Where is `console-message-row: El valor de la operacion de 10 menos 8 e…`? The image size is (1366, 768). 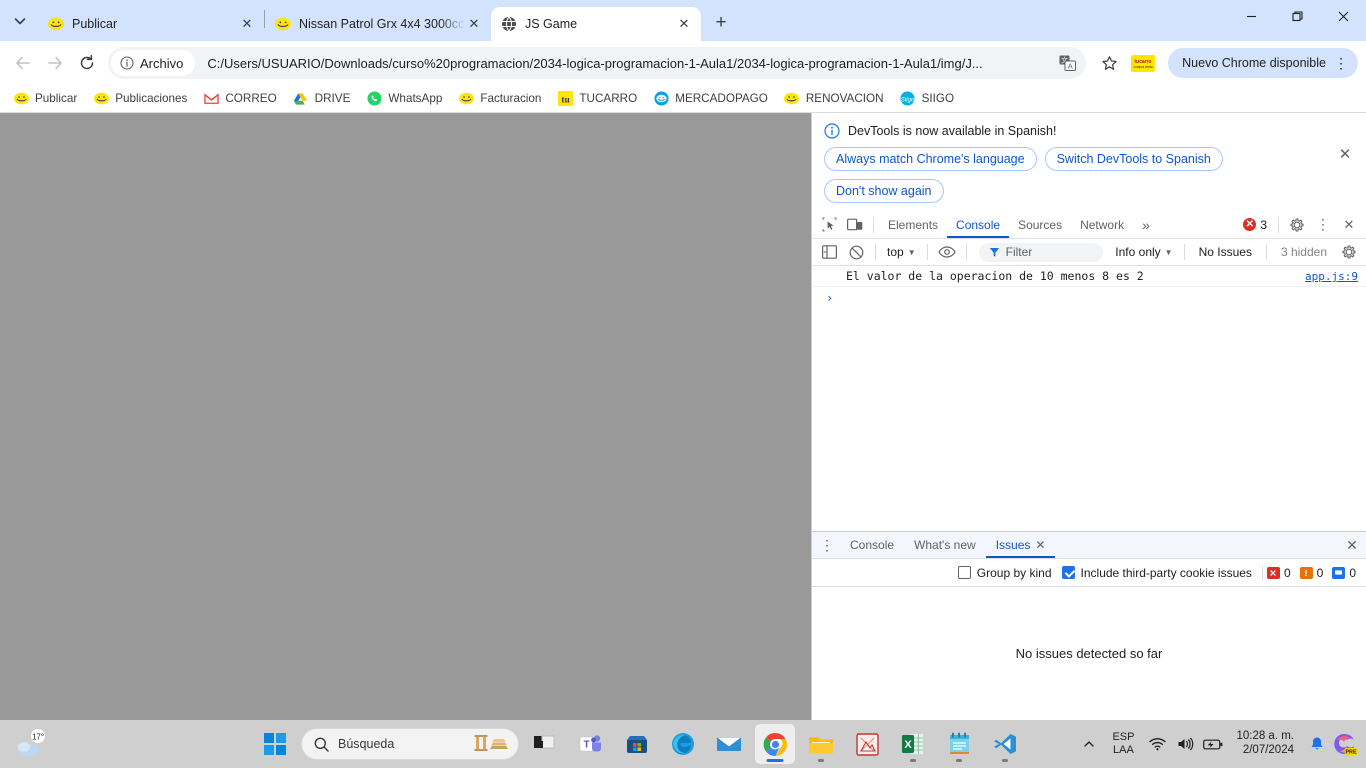 console-message-row: El valor de la operacion de 10 menos 8 e… is located at coordinates (1089, 276).